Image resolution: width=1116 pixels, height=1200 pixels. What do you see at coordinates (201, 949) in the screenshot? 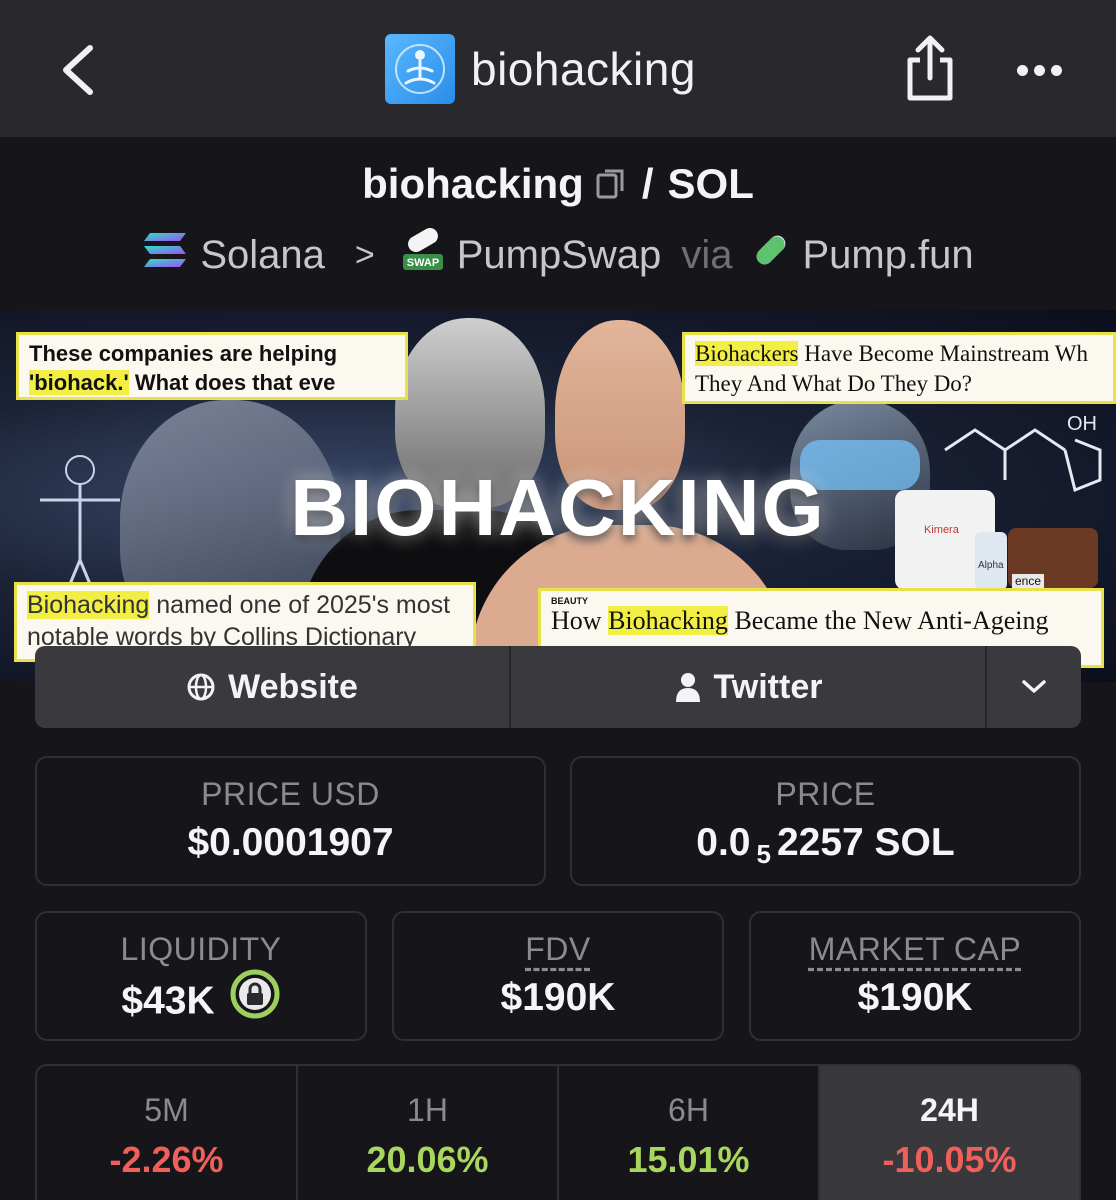
I see `liquidity-label: LIQUIDITY` at bounding box center [201, 949].